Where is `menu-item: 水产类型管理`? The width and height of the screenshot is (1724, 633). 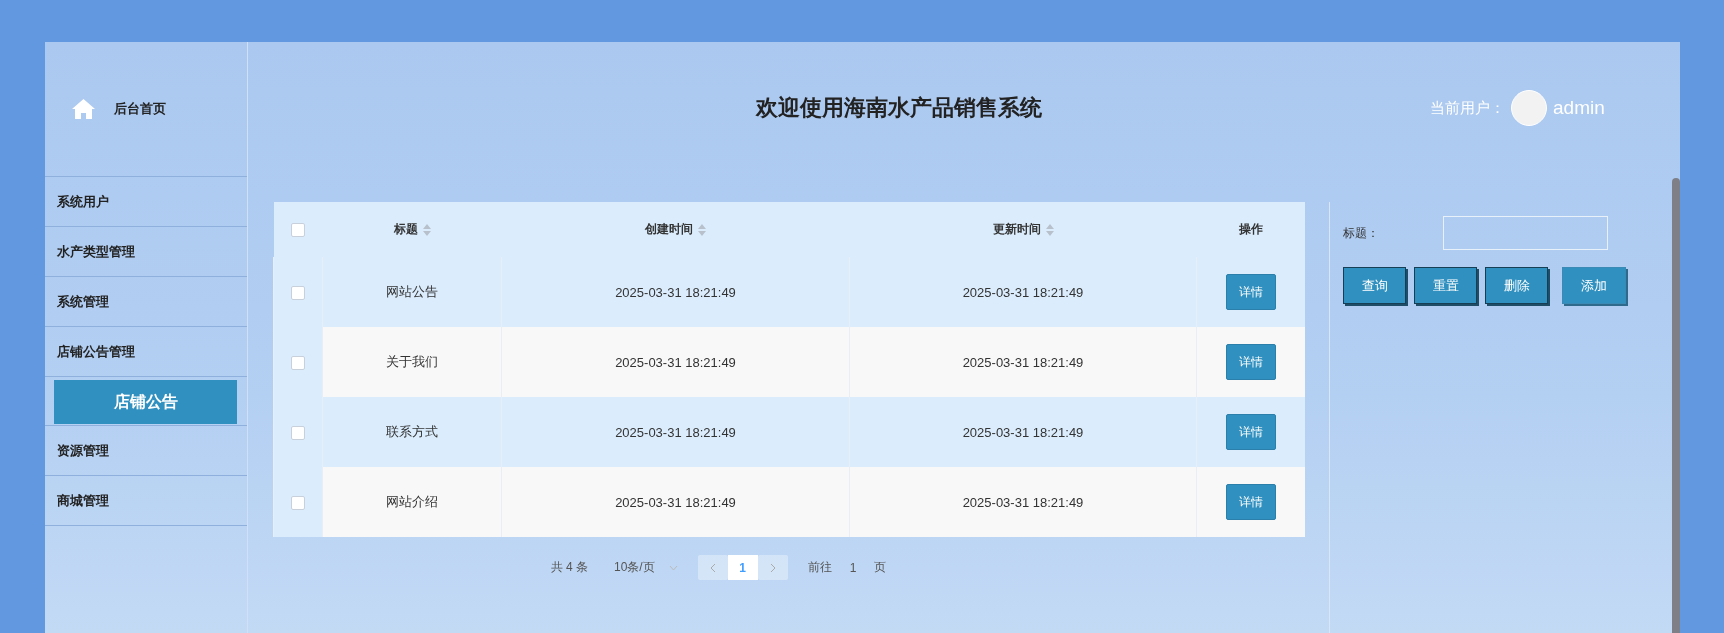 menu-item: 水产类型管理 is located at coordinates (146, 252).